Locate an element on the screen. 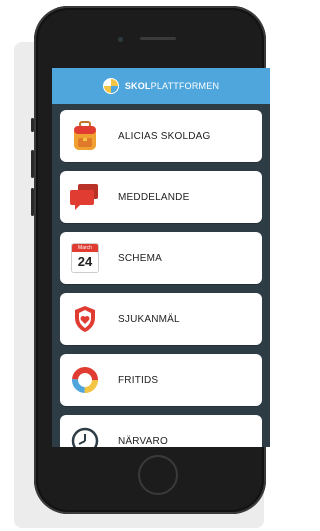 Image resolution: width=320 pixels, height=531 pixels. calendar-month: March is located at coordinates (85, 248).